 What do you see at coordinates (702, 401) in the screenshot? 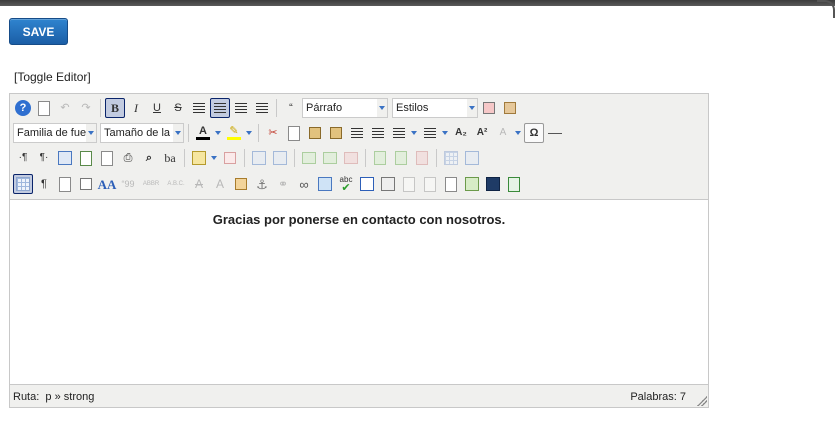
I see `resize-grip-icon` at bounding box center [702, 401].